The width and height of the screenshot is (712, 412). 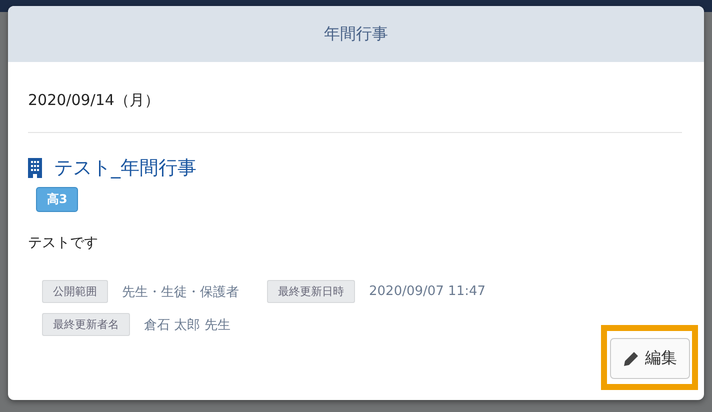 I want to click on building-icon, so click(x=35, y=168).